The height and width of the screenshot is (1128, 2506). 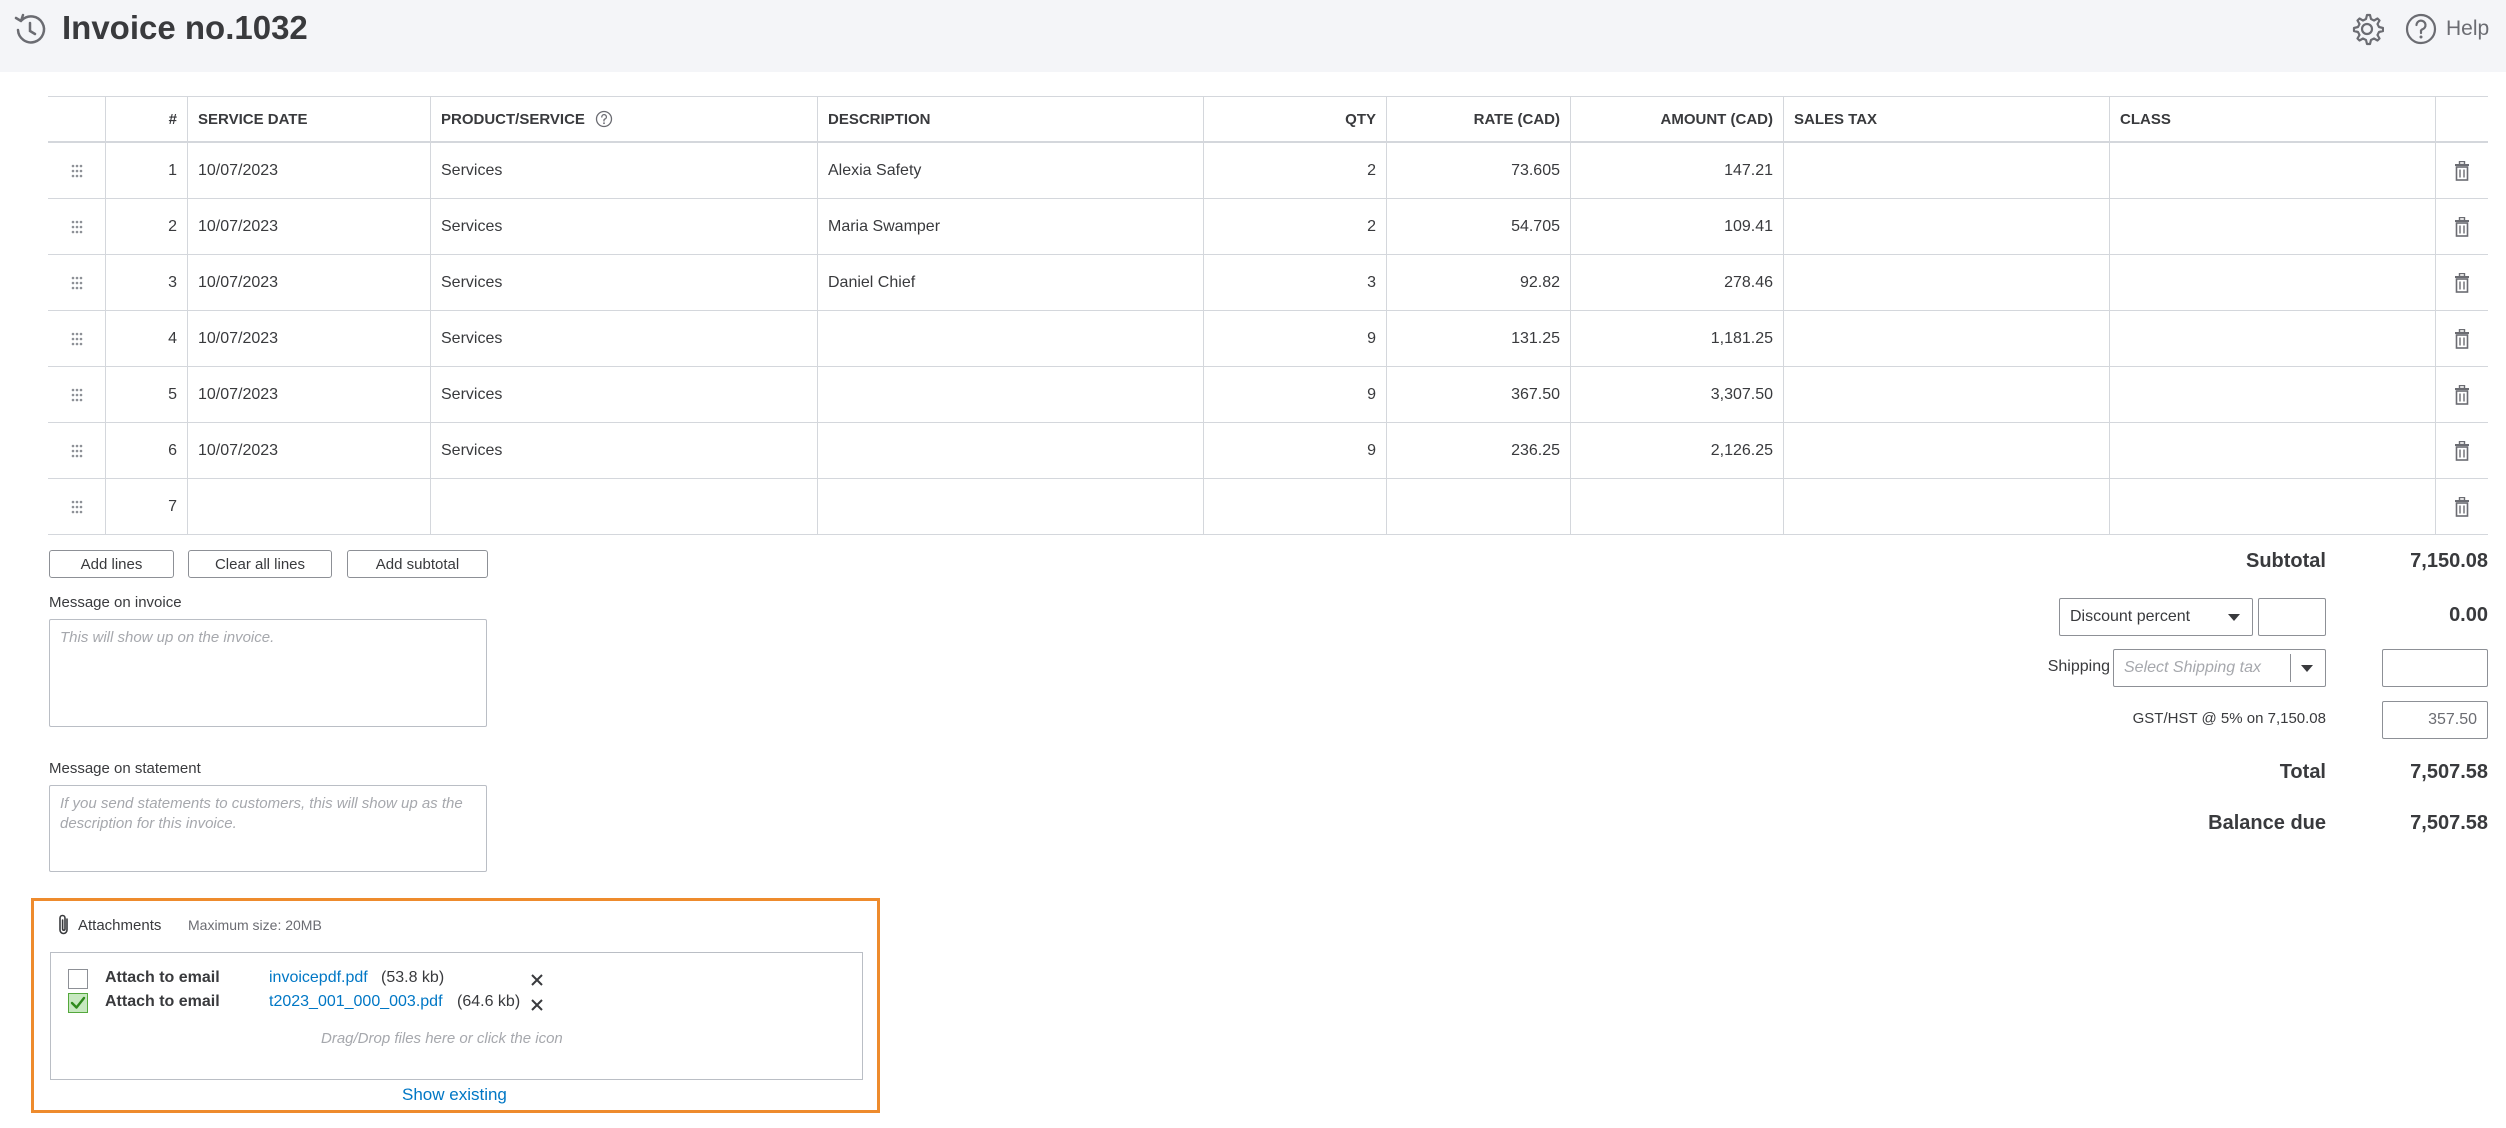 What do you see at coordinates (2435, 720) in the screenshot?
I see `gst-hst-amount-input: 357.50` at bounding box center [2435, 720].